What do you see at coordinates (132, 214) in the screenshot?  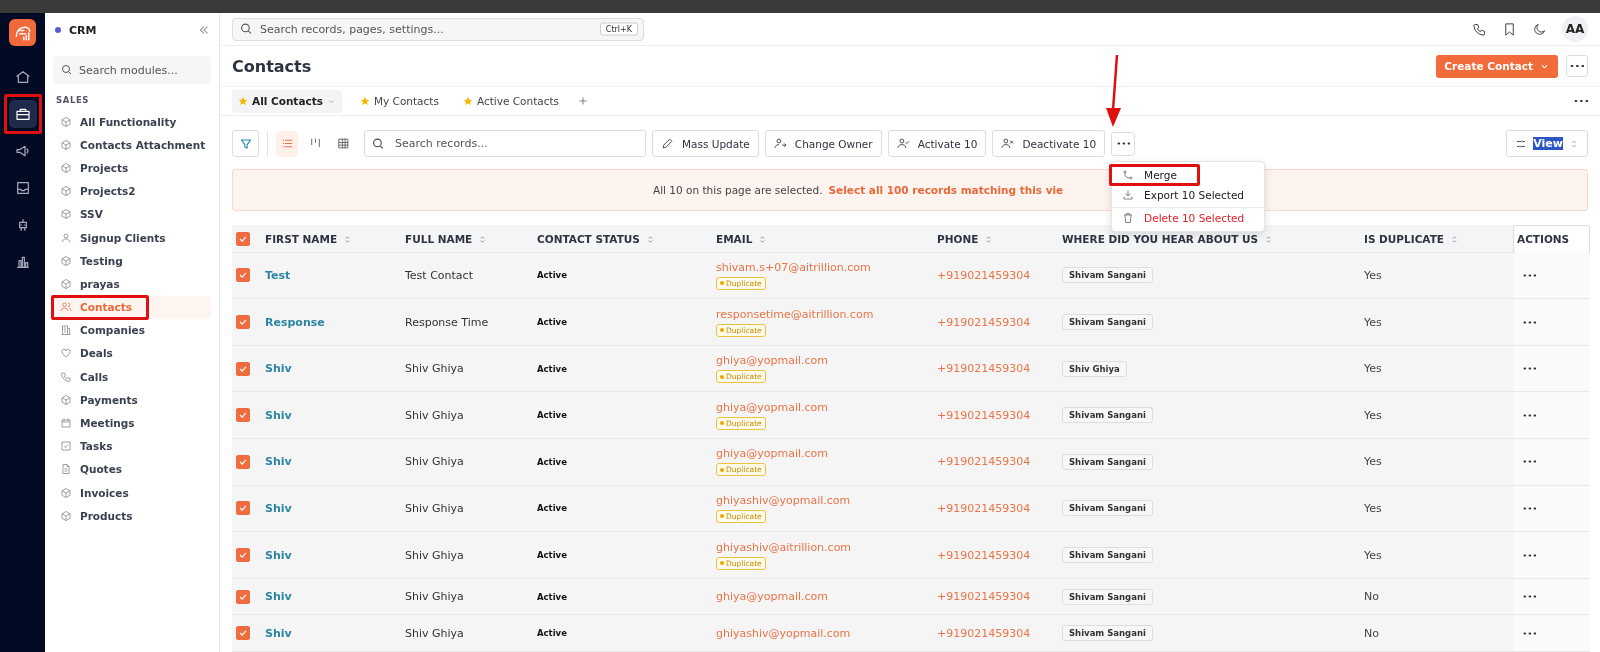 I see `sidebar-item: SSV` at bounding box center [132, 214].